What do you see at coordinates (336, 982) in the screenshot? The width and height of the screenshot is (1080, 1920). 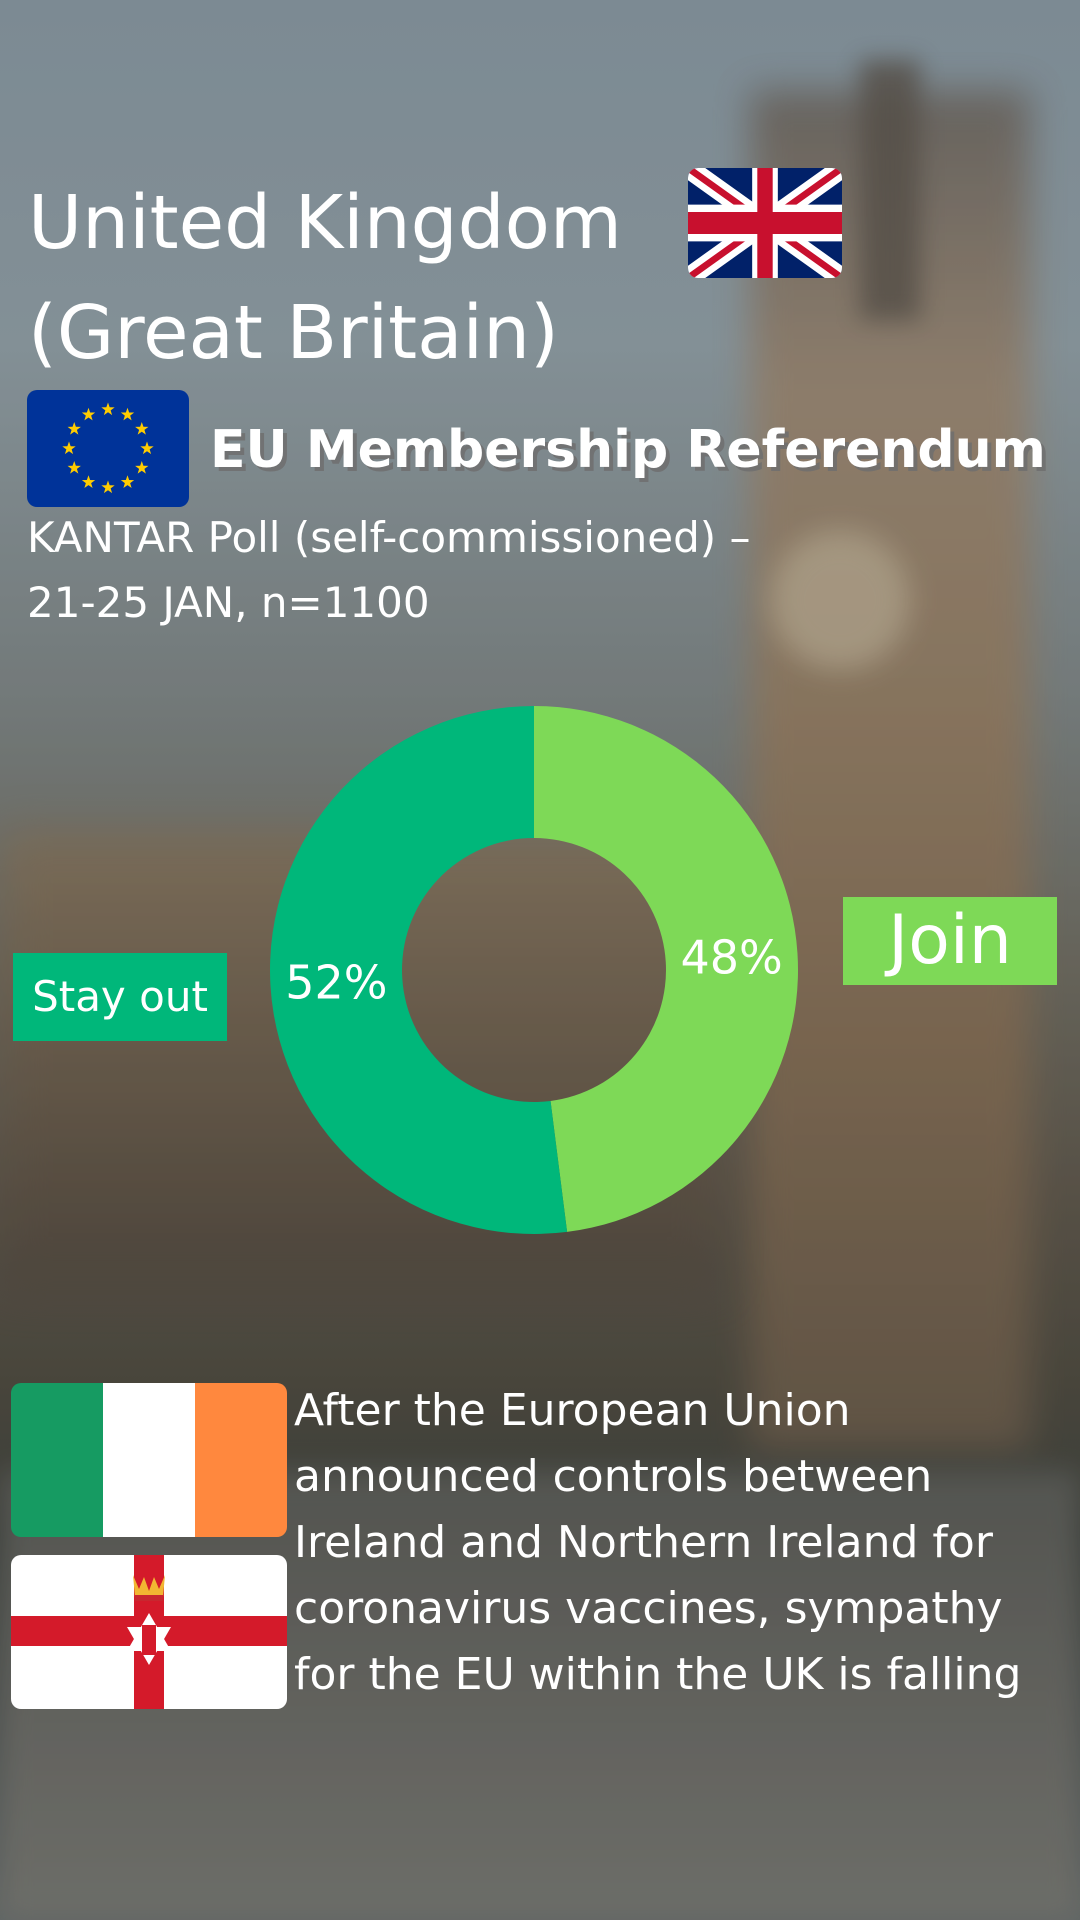 I see `slice-label-stay-out: 52%` at bounding box center [336, 982].